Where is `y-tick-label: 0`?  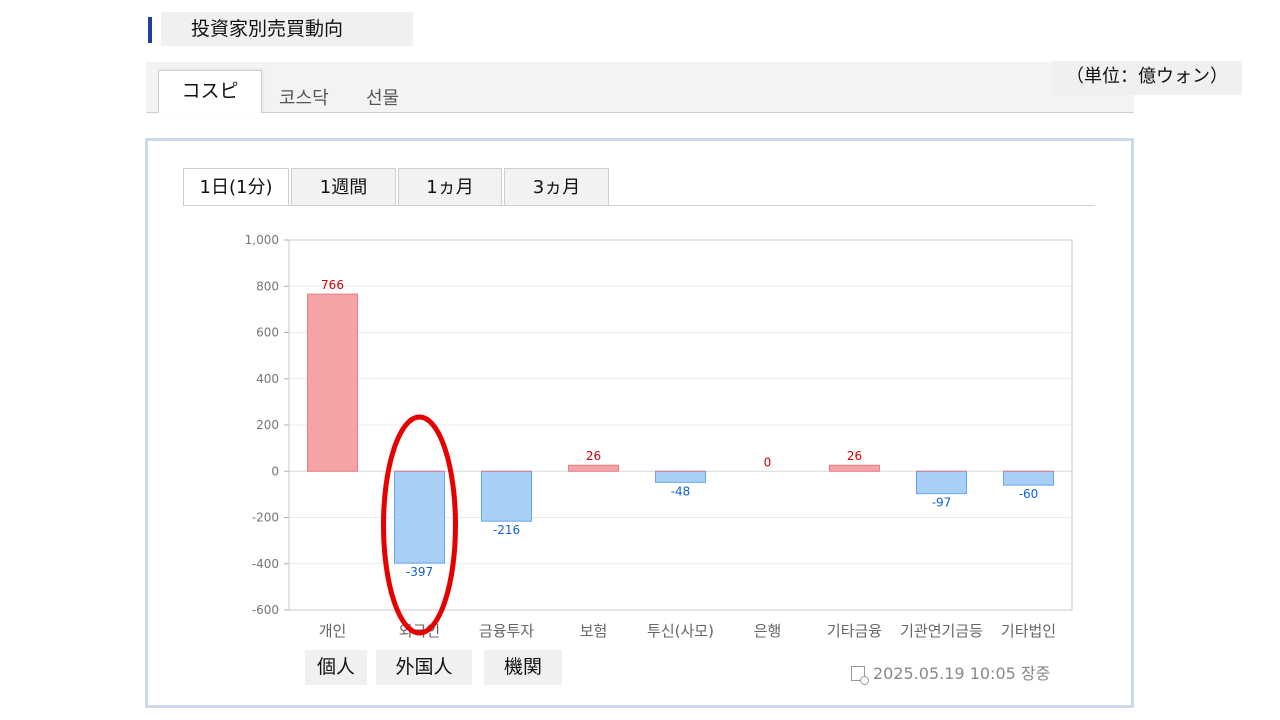 y-tick-label: 0 is located at coordinates (275, 471).